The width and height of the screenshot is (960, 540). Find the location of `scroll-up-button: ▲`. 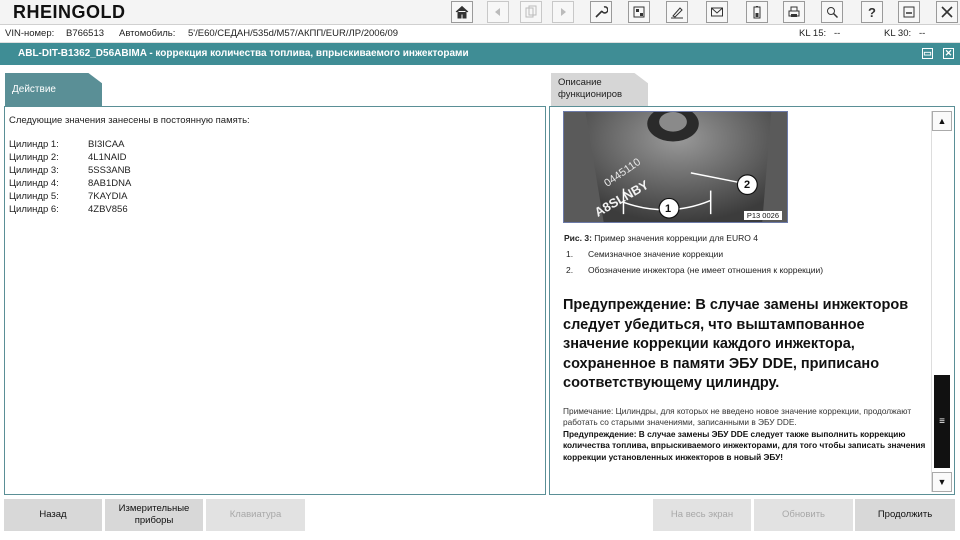

scroll-up-button: ▲ is located at coordinates (942, 121).